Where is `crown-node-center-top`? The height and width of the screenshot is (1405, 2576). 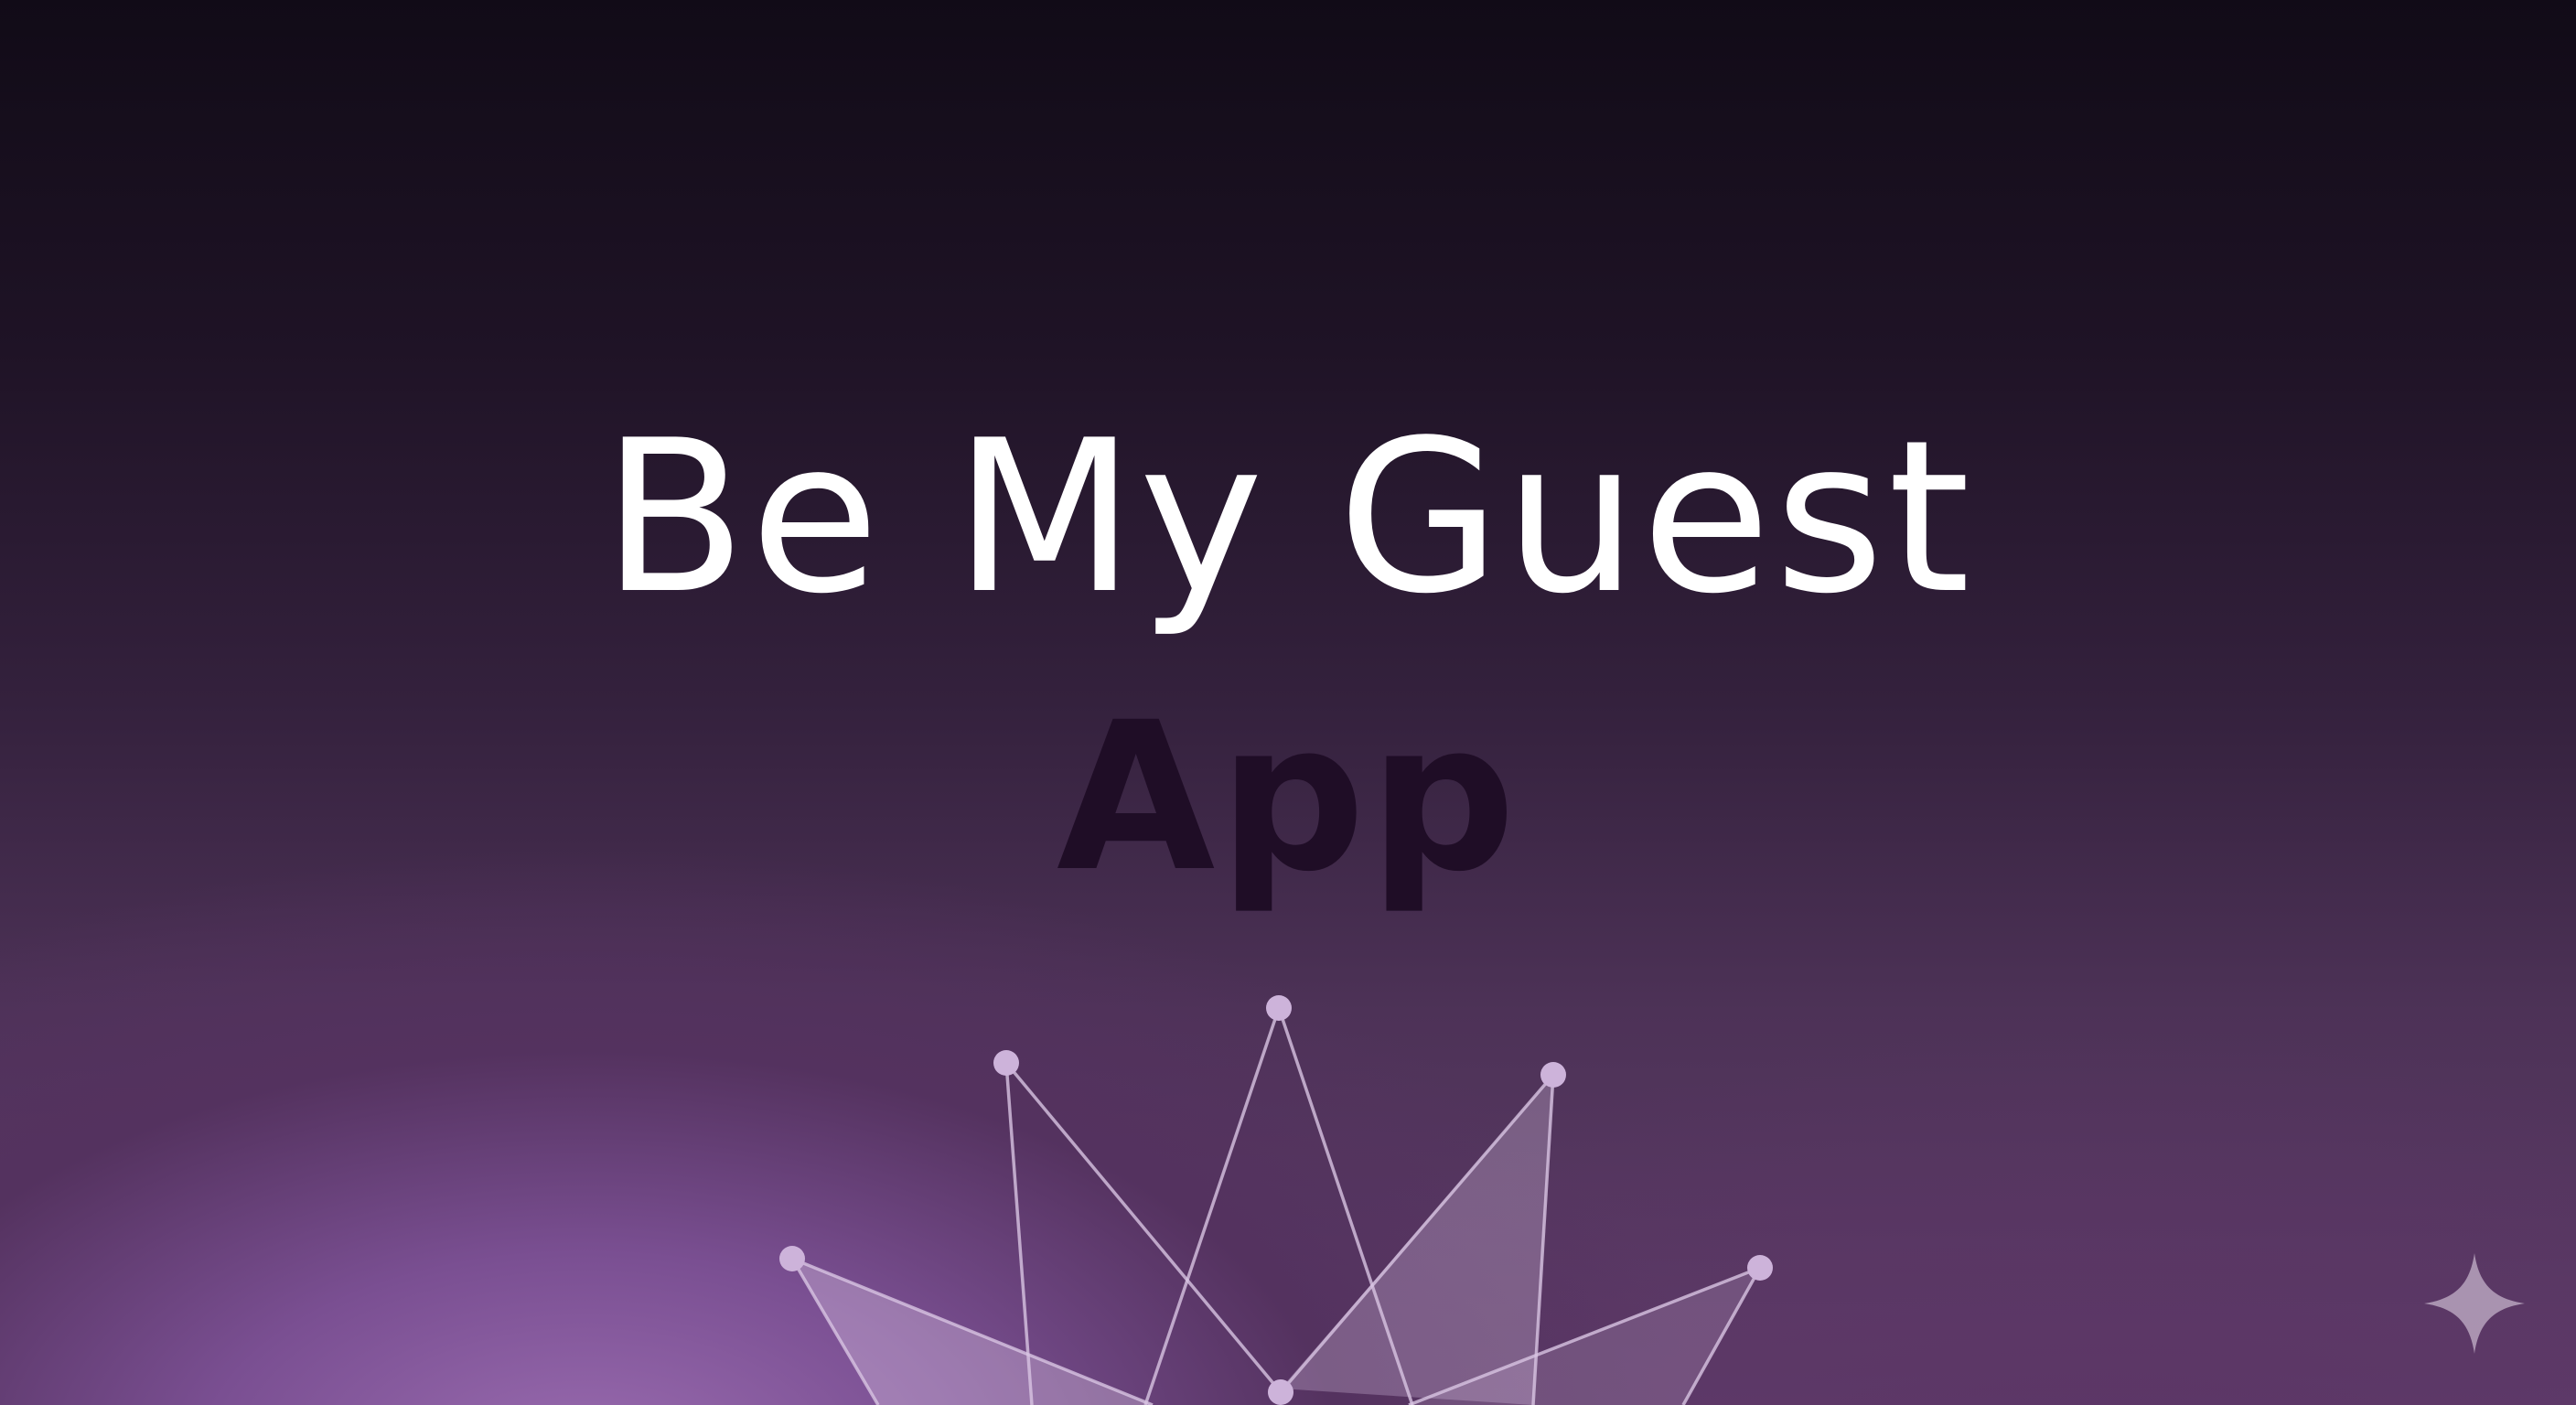 crown-node-center-top is located at coordinates (1279, 1008).